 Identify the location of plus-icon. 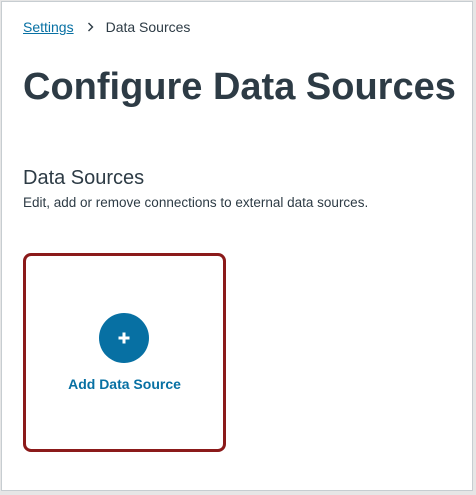
(124, 338).